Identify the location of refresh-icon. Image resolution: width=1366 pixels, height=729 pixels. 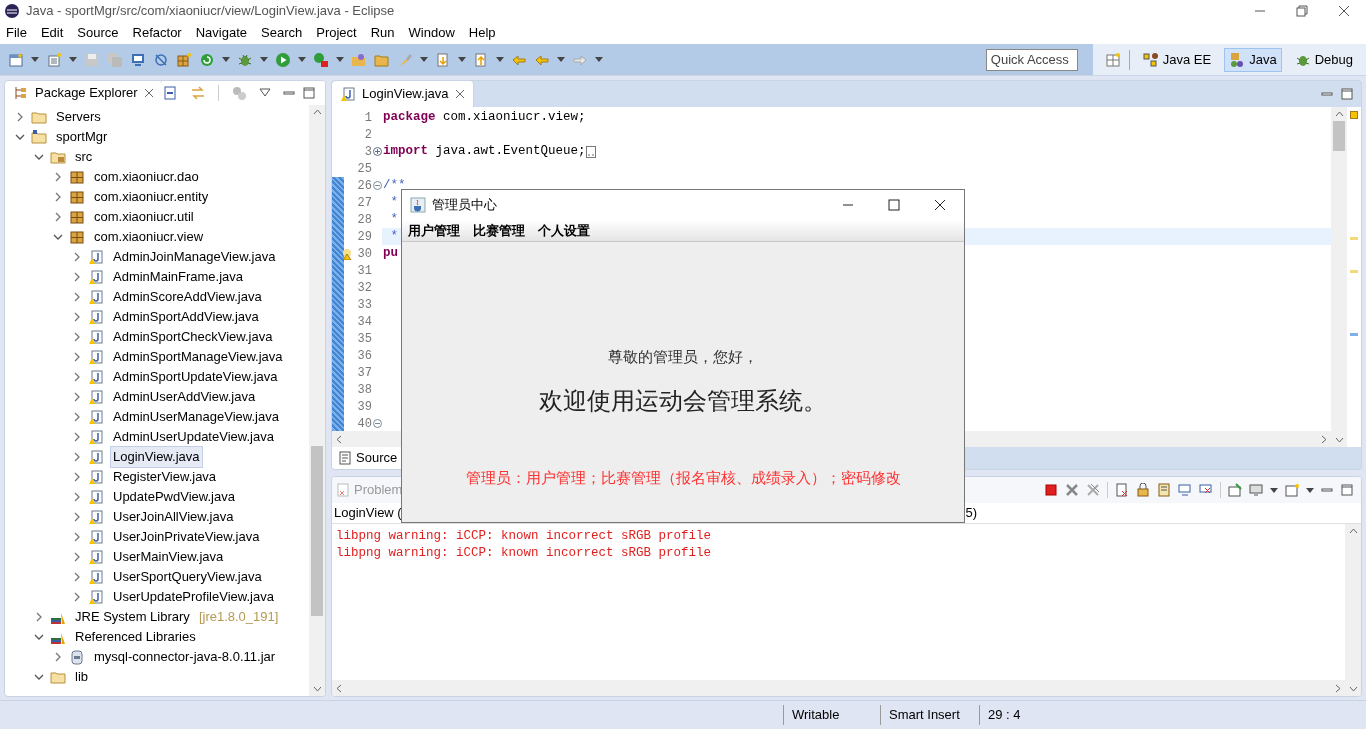
(207, 59).